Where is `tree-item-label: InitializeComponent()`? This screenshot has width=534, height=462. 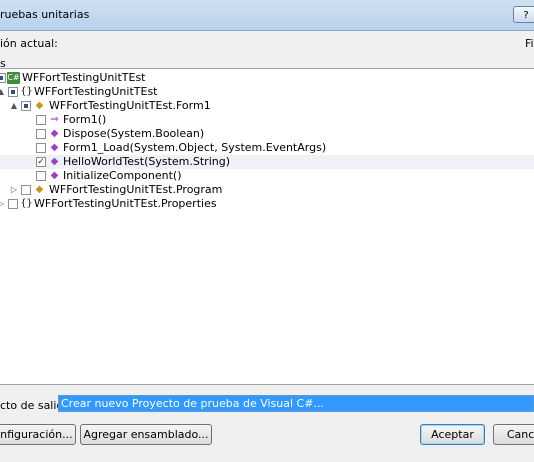 tree-item-label: InitializeComponent() is located at coordinates (122, 175).